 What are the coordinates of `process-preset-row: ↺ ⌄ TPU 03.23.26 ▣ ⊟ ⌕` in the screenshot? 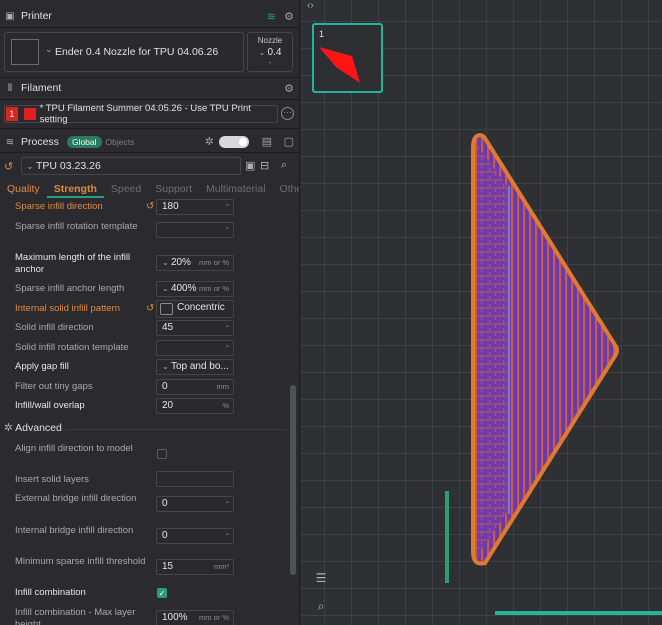 It's located at (150, 166).